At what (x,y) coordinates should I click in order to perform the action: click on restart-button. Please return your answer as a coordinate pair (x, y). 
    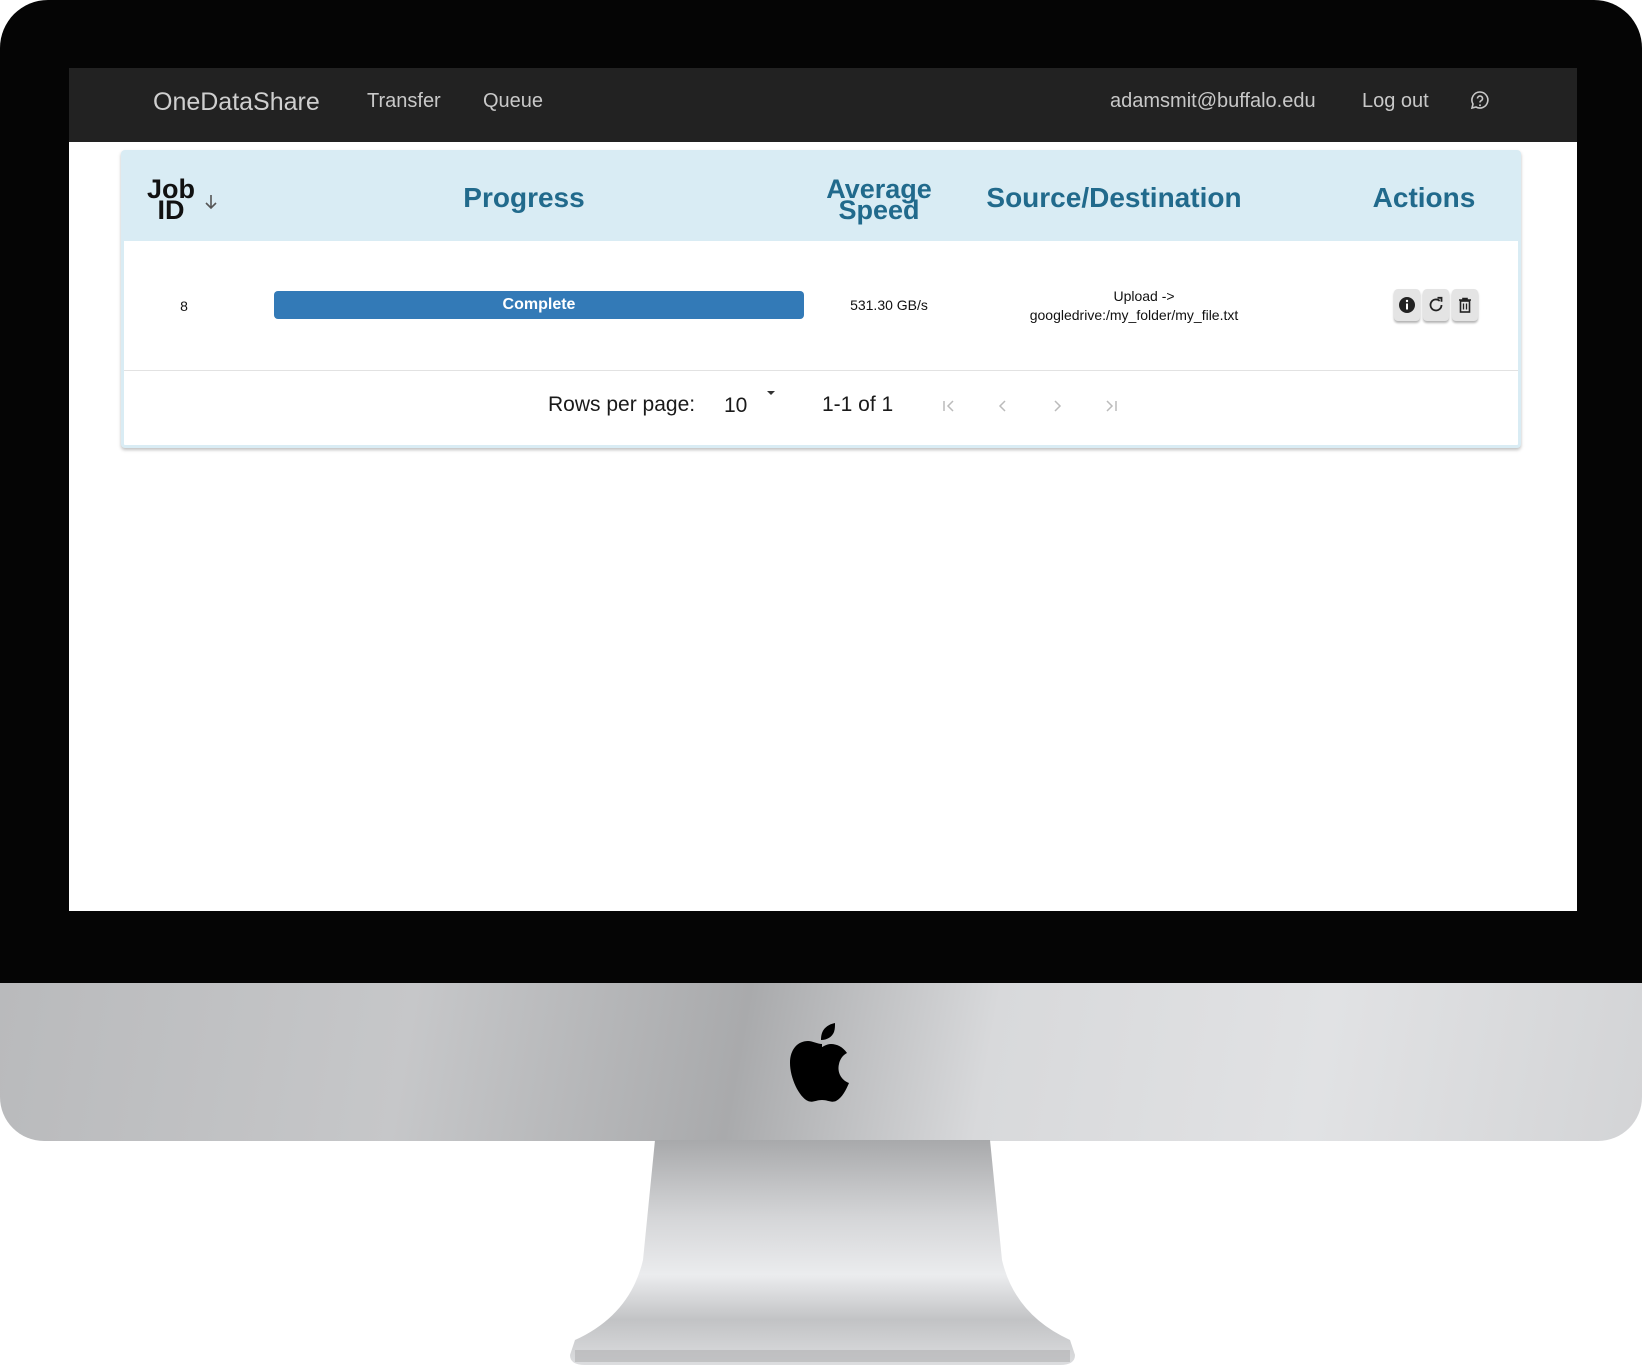
    Looking at the image, I should click on (1436, 305).